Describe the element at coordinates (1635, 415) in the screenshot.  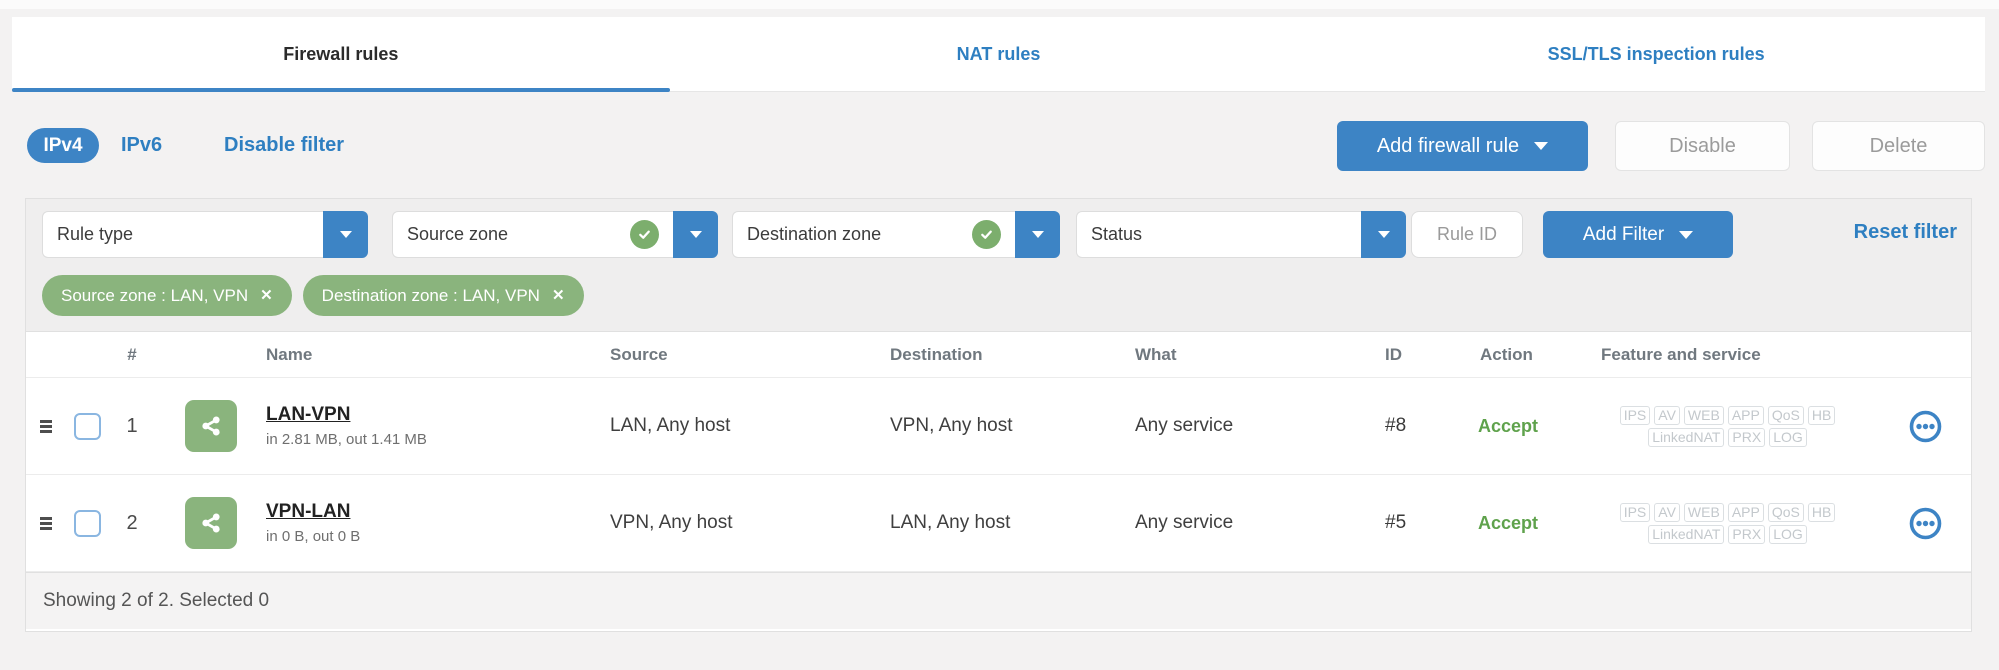
I see `badge-ips: IPS` at that location.